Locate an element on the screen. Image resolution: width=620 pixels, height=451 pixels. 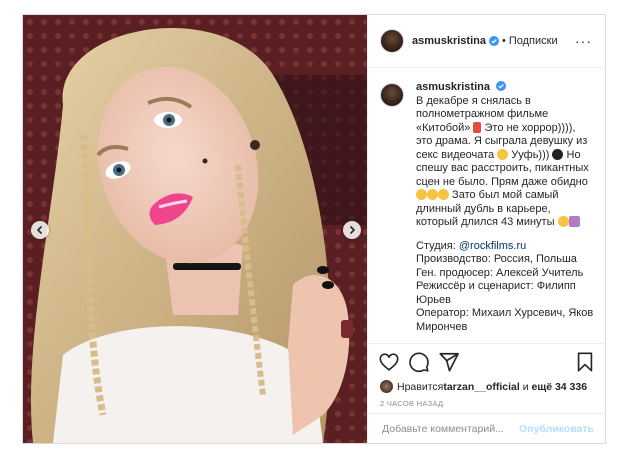
face-emoji-icon is located at coordinates (563, 221).